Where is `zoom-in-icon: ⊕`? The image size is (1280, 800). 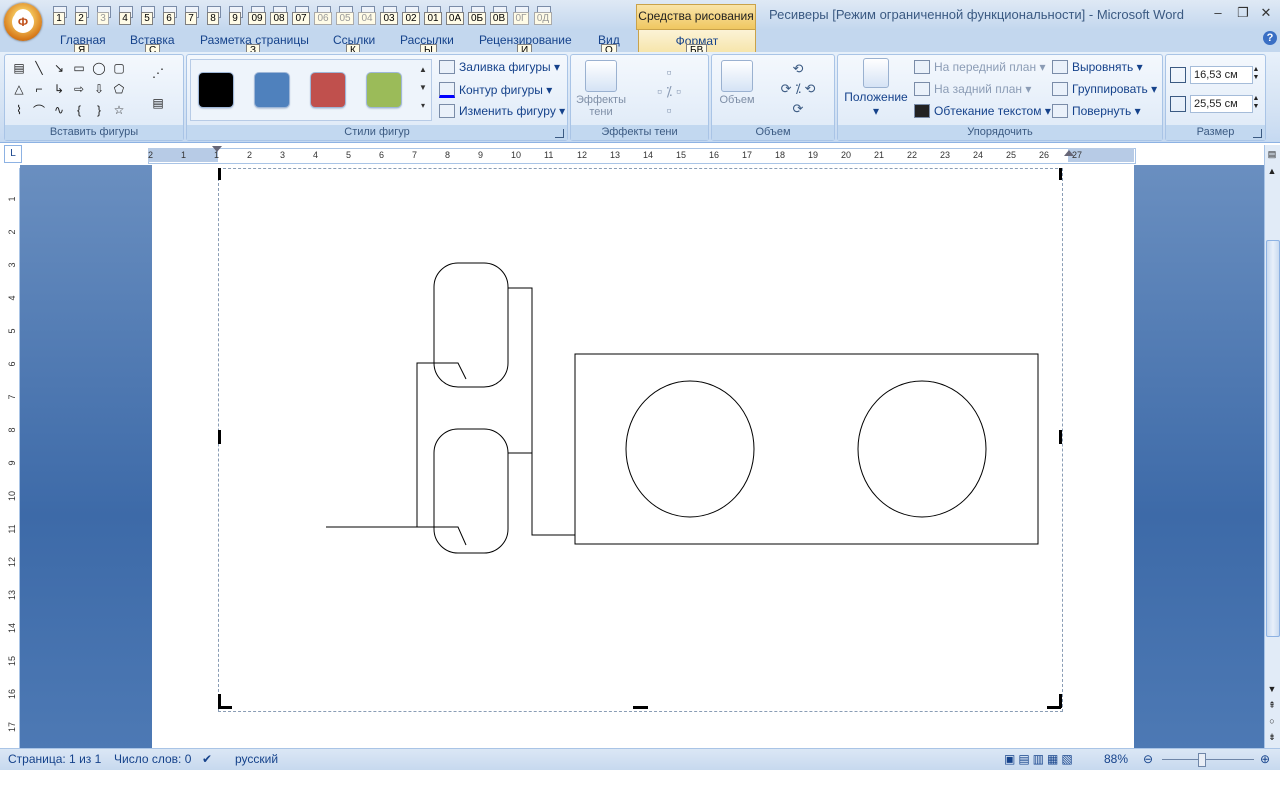
zoom-in-icon: ⊕ is located at coordinates (1265, 759).